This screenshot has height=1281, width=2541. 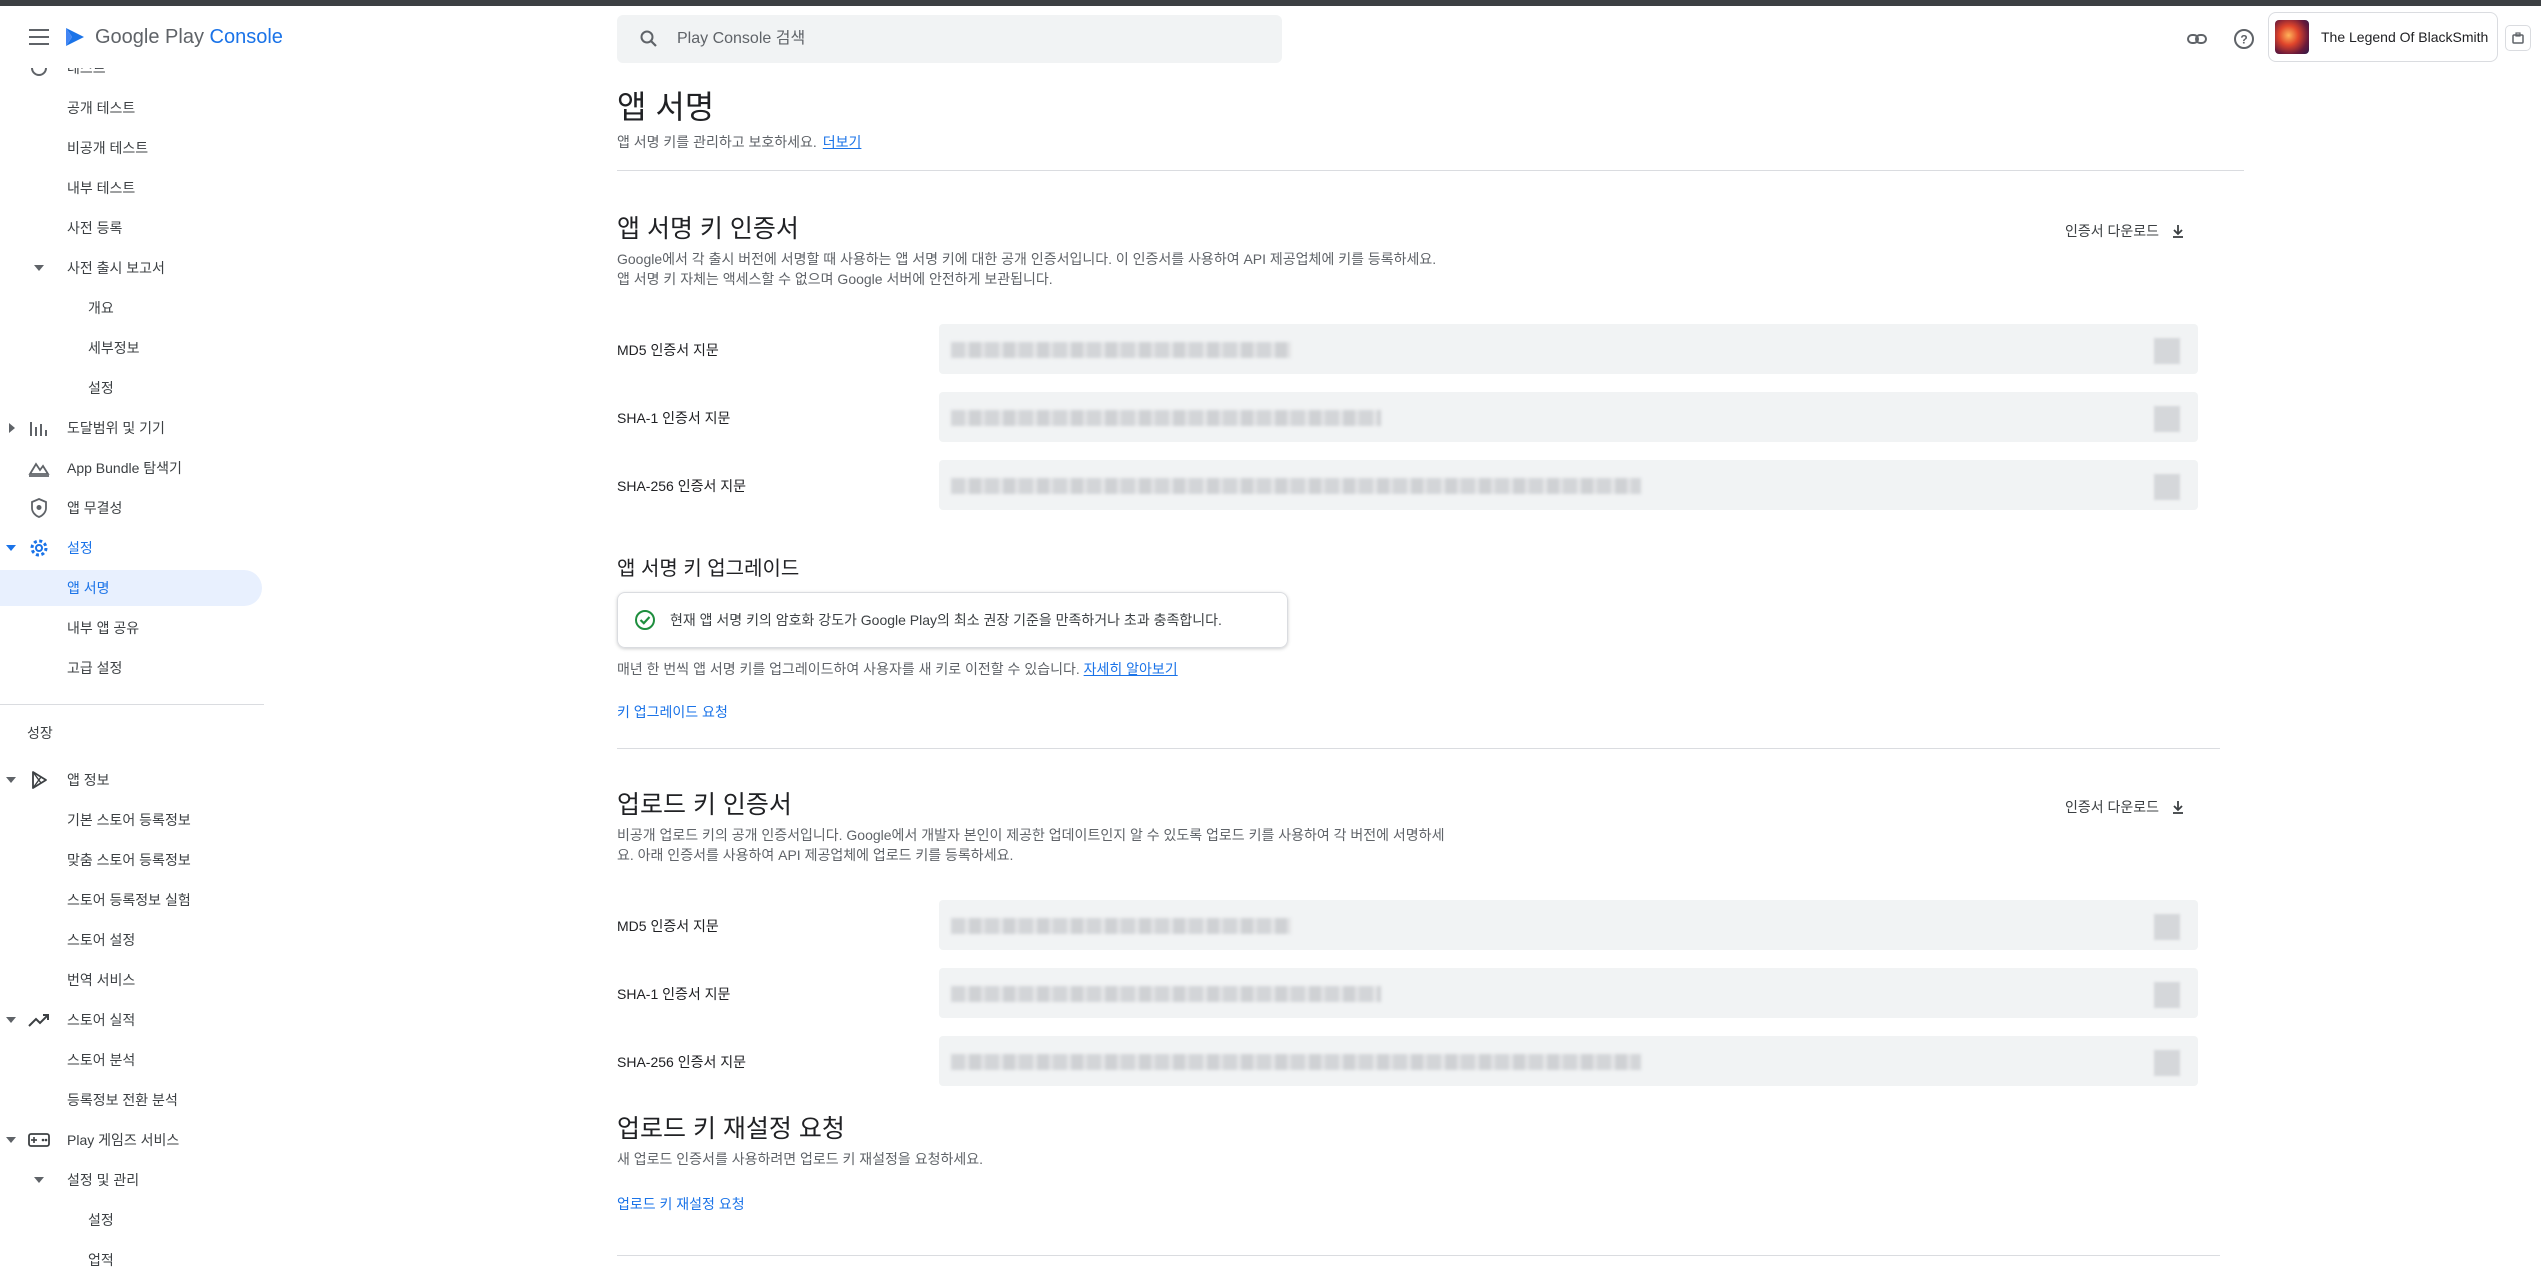 I want to click on account-name: The Legend Of BlackSmith, so click(x=2405, y=37).